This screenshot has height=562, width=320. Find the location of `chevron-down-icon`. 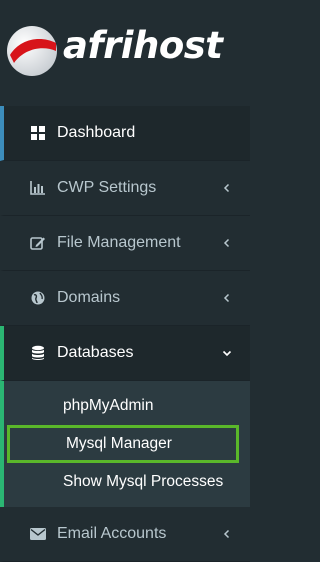

chevron-down-icon is located at coordinates (227, 353).